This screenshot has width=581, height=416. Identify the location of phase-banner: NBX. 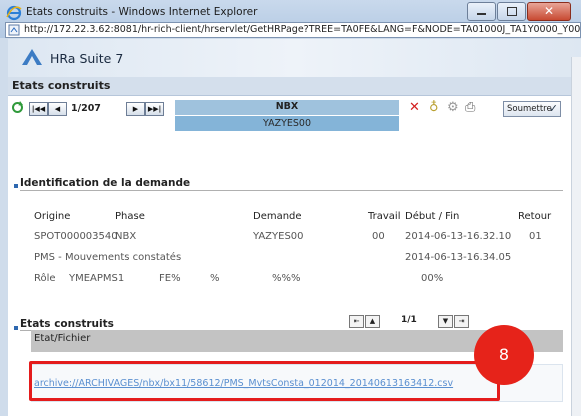
(287, 107).